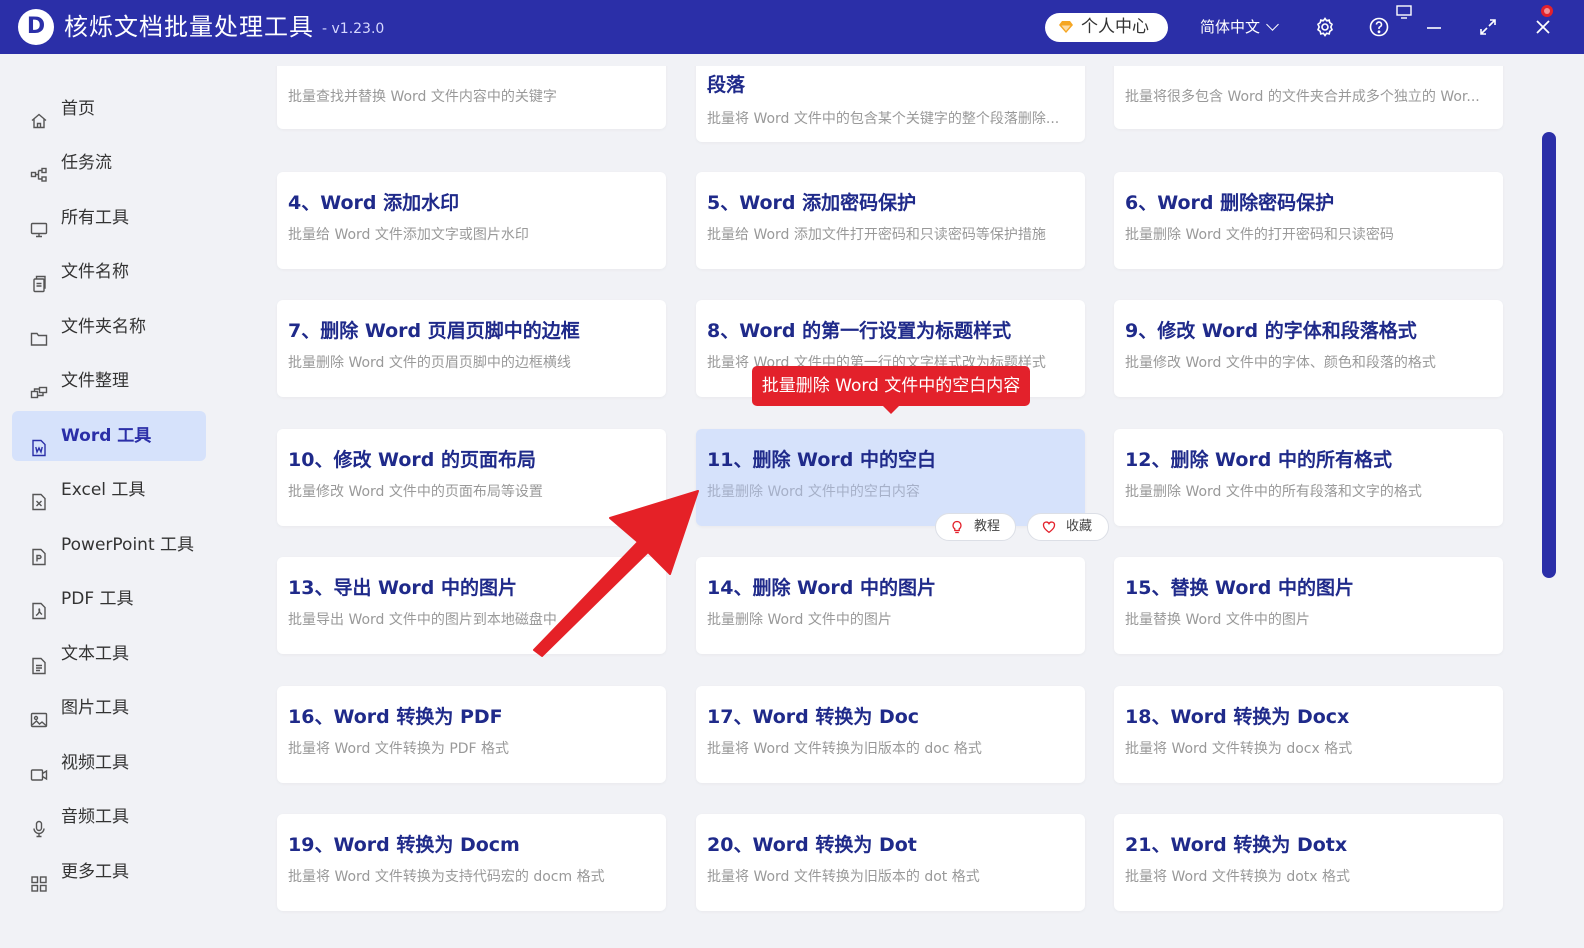  I want to click on sidebar-item-label: 首页, so click(78, 109).